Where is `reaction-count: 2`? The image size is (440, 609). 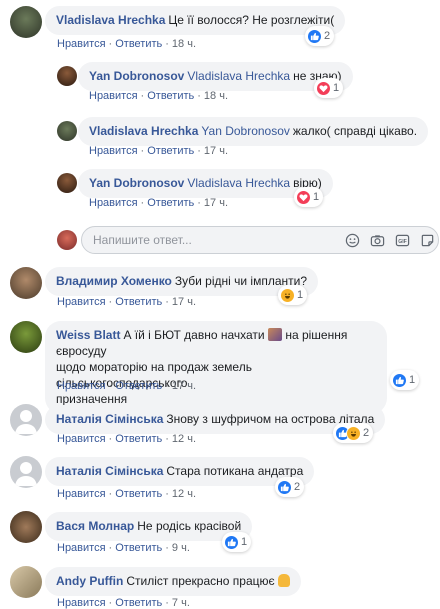 reaction-count: 2 is located at coordinates (297, 487).